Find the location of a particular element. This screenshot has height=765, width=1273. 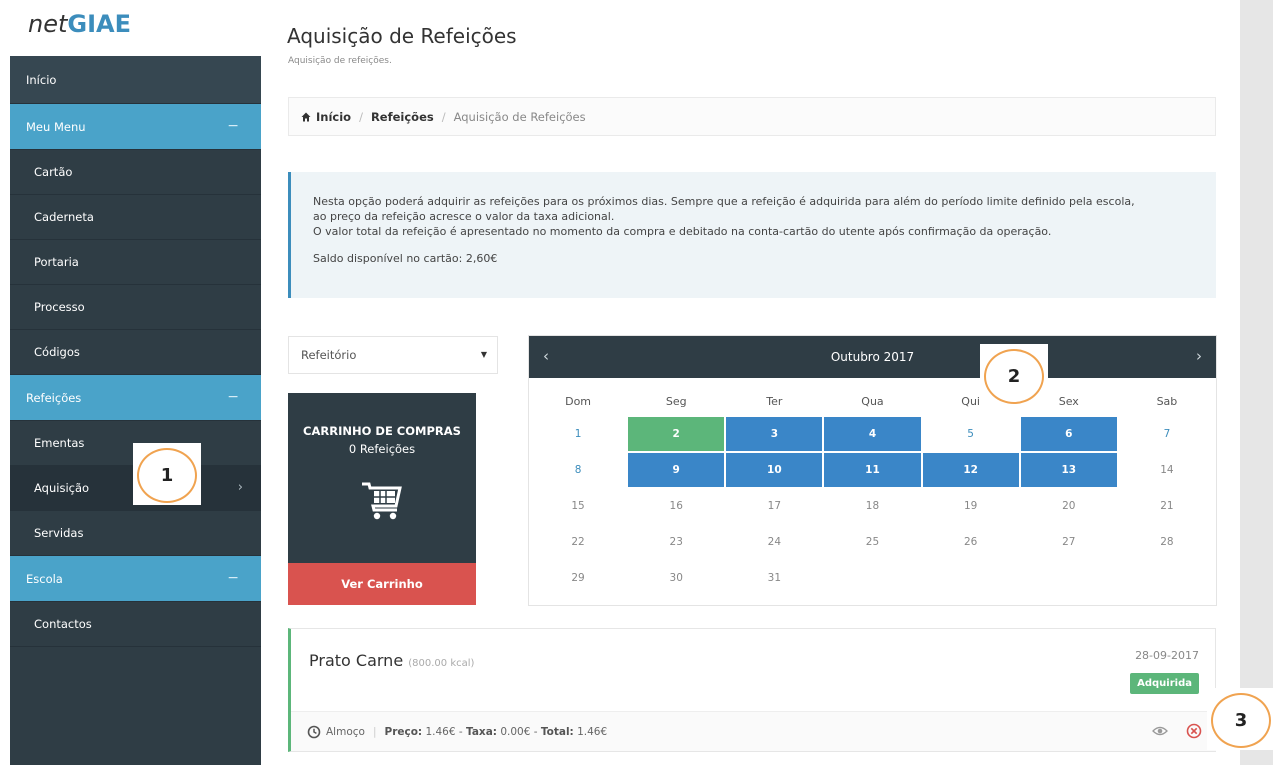

tax-label: Taxa: is located at coordinates (481, 731).